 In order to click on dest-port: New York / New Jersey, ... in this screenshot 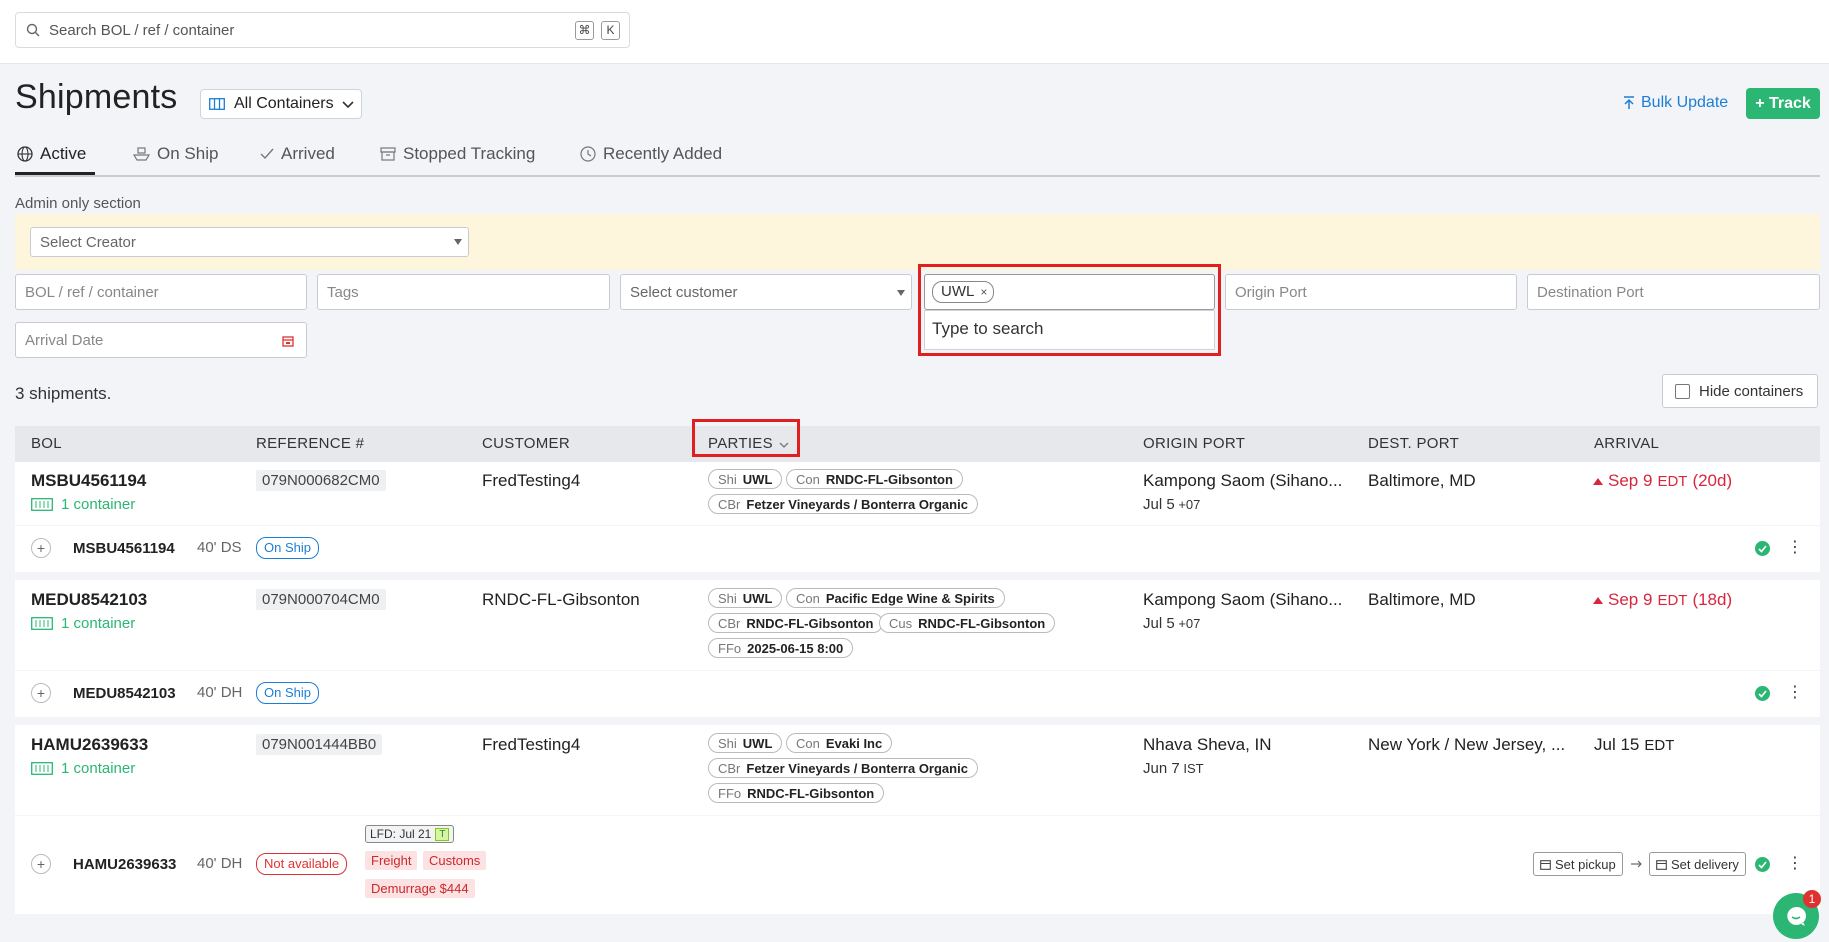, I will do `click(1467, 744)`.